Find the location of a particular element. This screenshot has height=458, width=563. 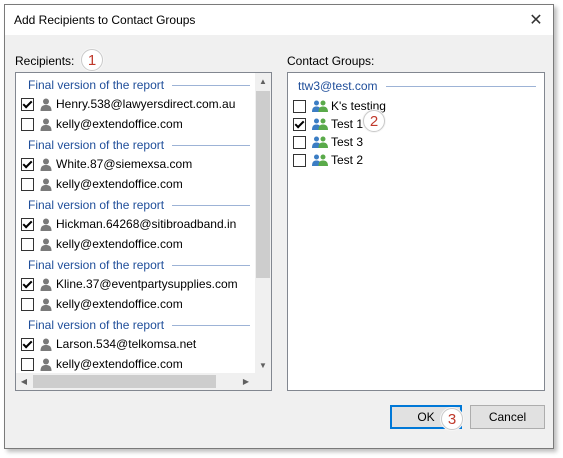

scroll-left-arrow-icon: ◀ is located at coordinates (24, 381).